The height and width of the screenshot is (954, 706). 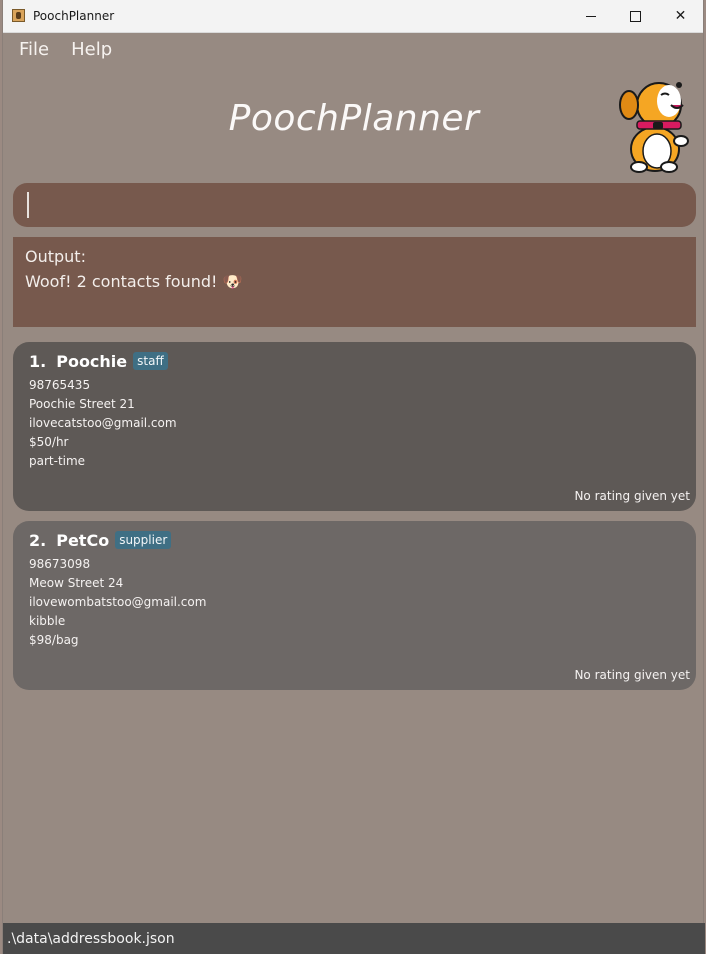 I want to click on contact-tag: supplier, so click(x=143, y=540).